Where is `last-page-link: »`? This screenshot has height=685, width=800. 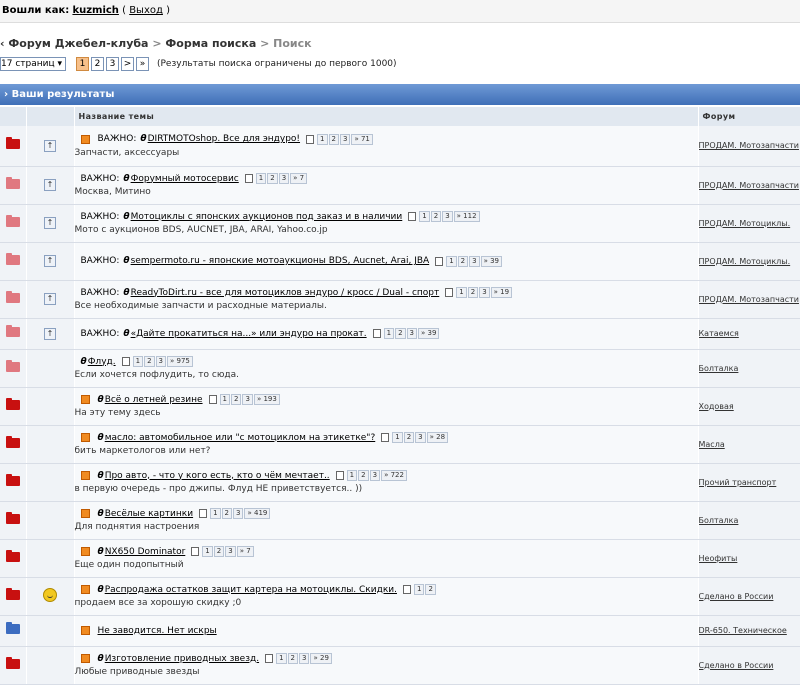
last-page-link: » is located at coordinates (142, 64).